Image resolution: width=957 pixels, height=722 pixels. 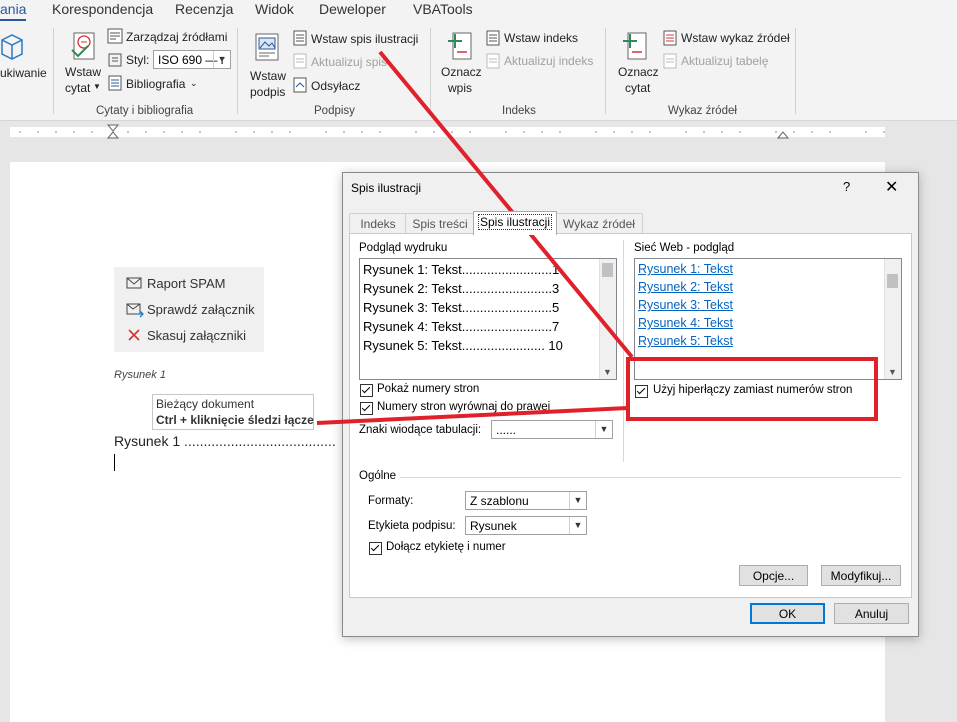 What do you see at coordinates (787, 613) in the screenshot?
I see `ok-button: OK` at bounding box center [787, 613].